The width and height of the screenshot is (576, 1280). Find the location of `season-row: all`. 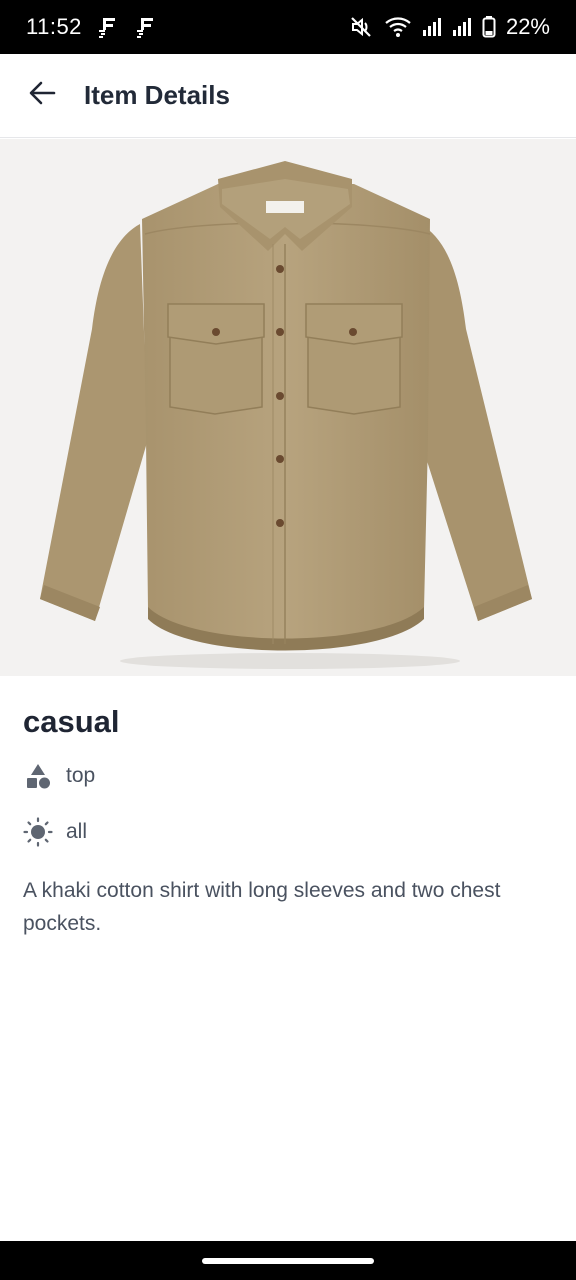

season-row: all is located at coordinates (288, 832).